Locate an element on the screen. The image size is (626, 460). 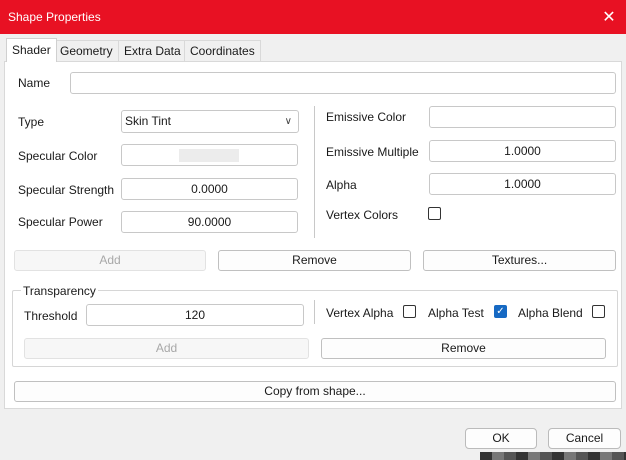
specular-power-label: Specular Power is located at coordinates (60, 222).